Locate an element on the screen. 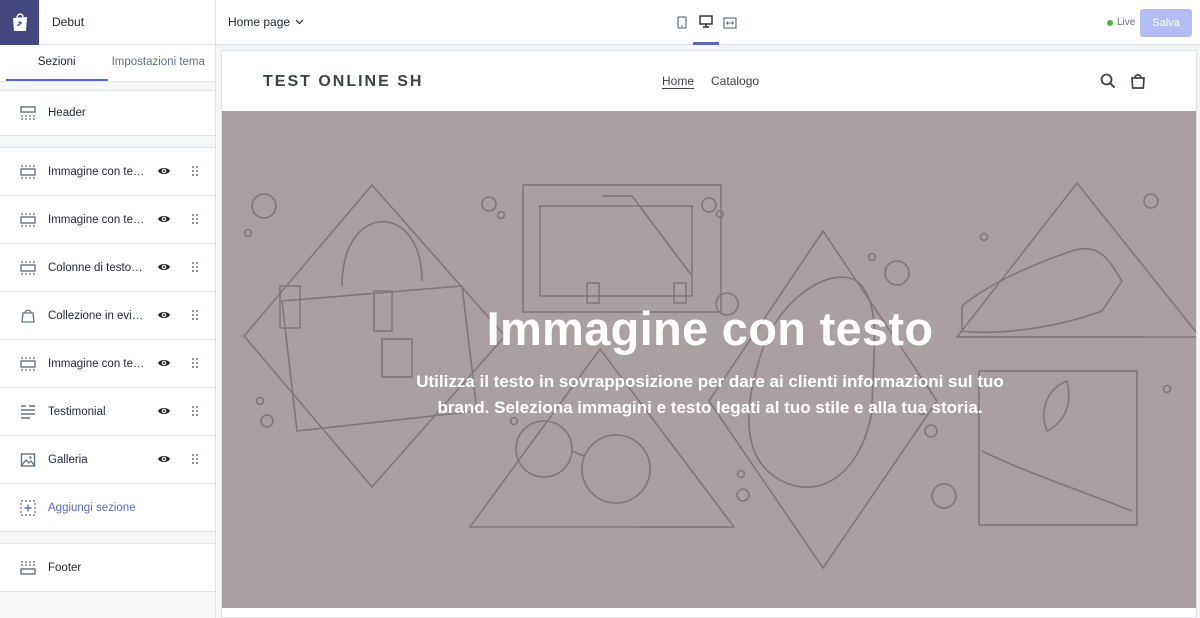 The image size is (1200, 618). store-header: TEST ONLINE SH Home Catalogo is located at coordinates (709, 81).